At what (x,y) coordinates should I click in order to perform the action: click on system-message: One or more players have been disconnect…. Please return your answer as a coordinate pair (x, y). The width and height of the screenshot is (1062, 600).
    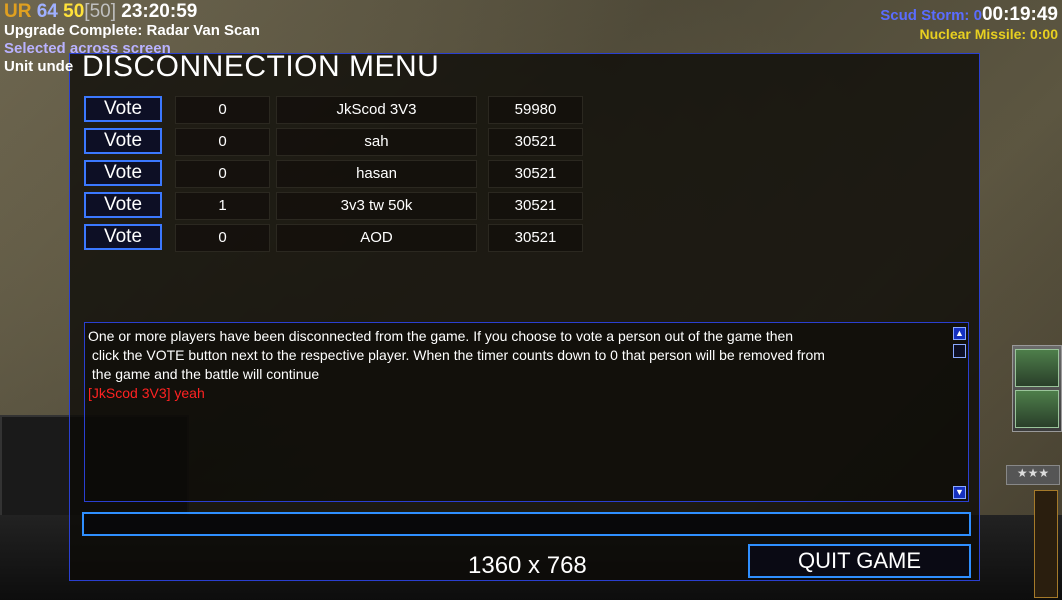
    Looking at the image, I should click on (519, 355).